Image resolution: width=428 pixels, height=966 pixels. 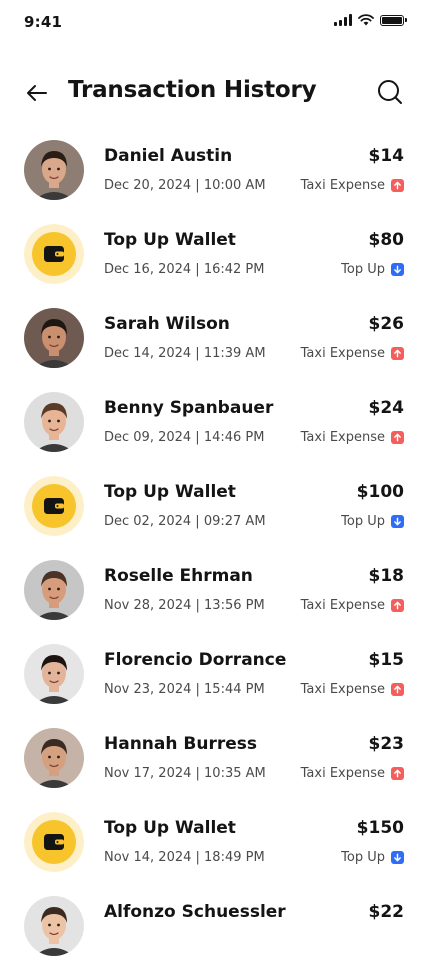 What do you see at coordinates (386, 156) in the screenshot?
I see `transaction-amount: $14` at bounding box center [386, 156].